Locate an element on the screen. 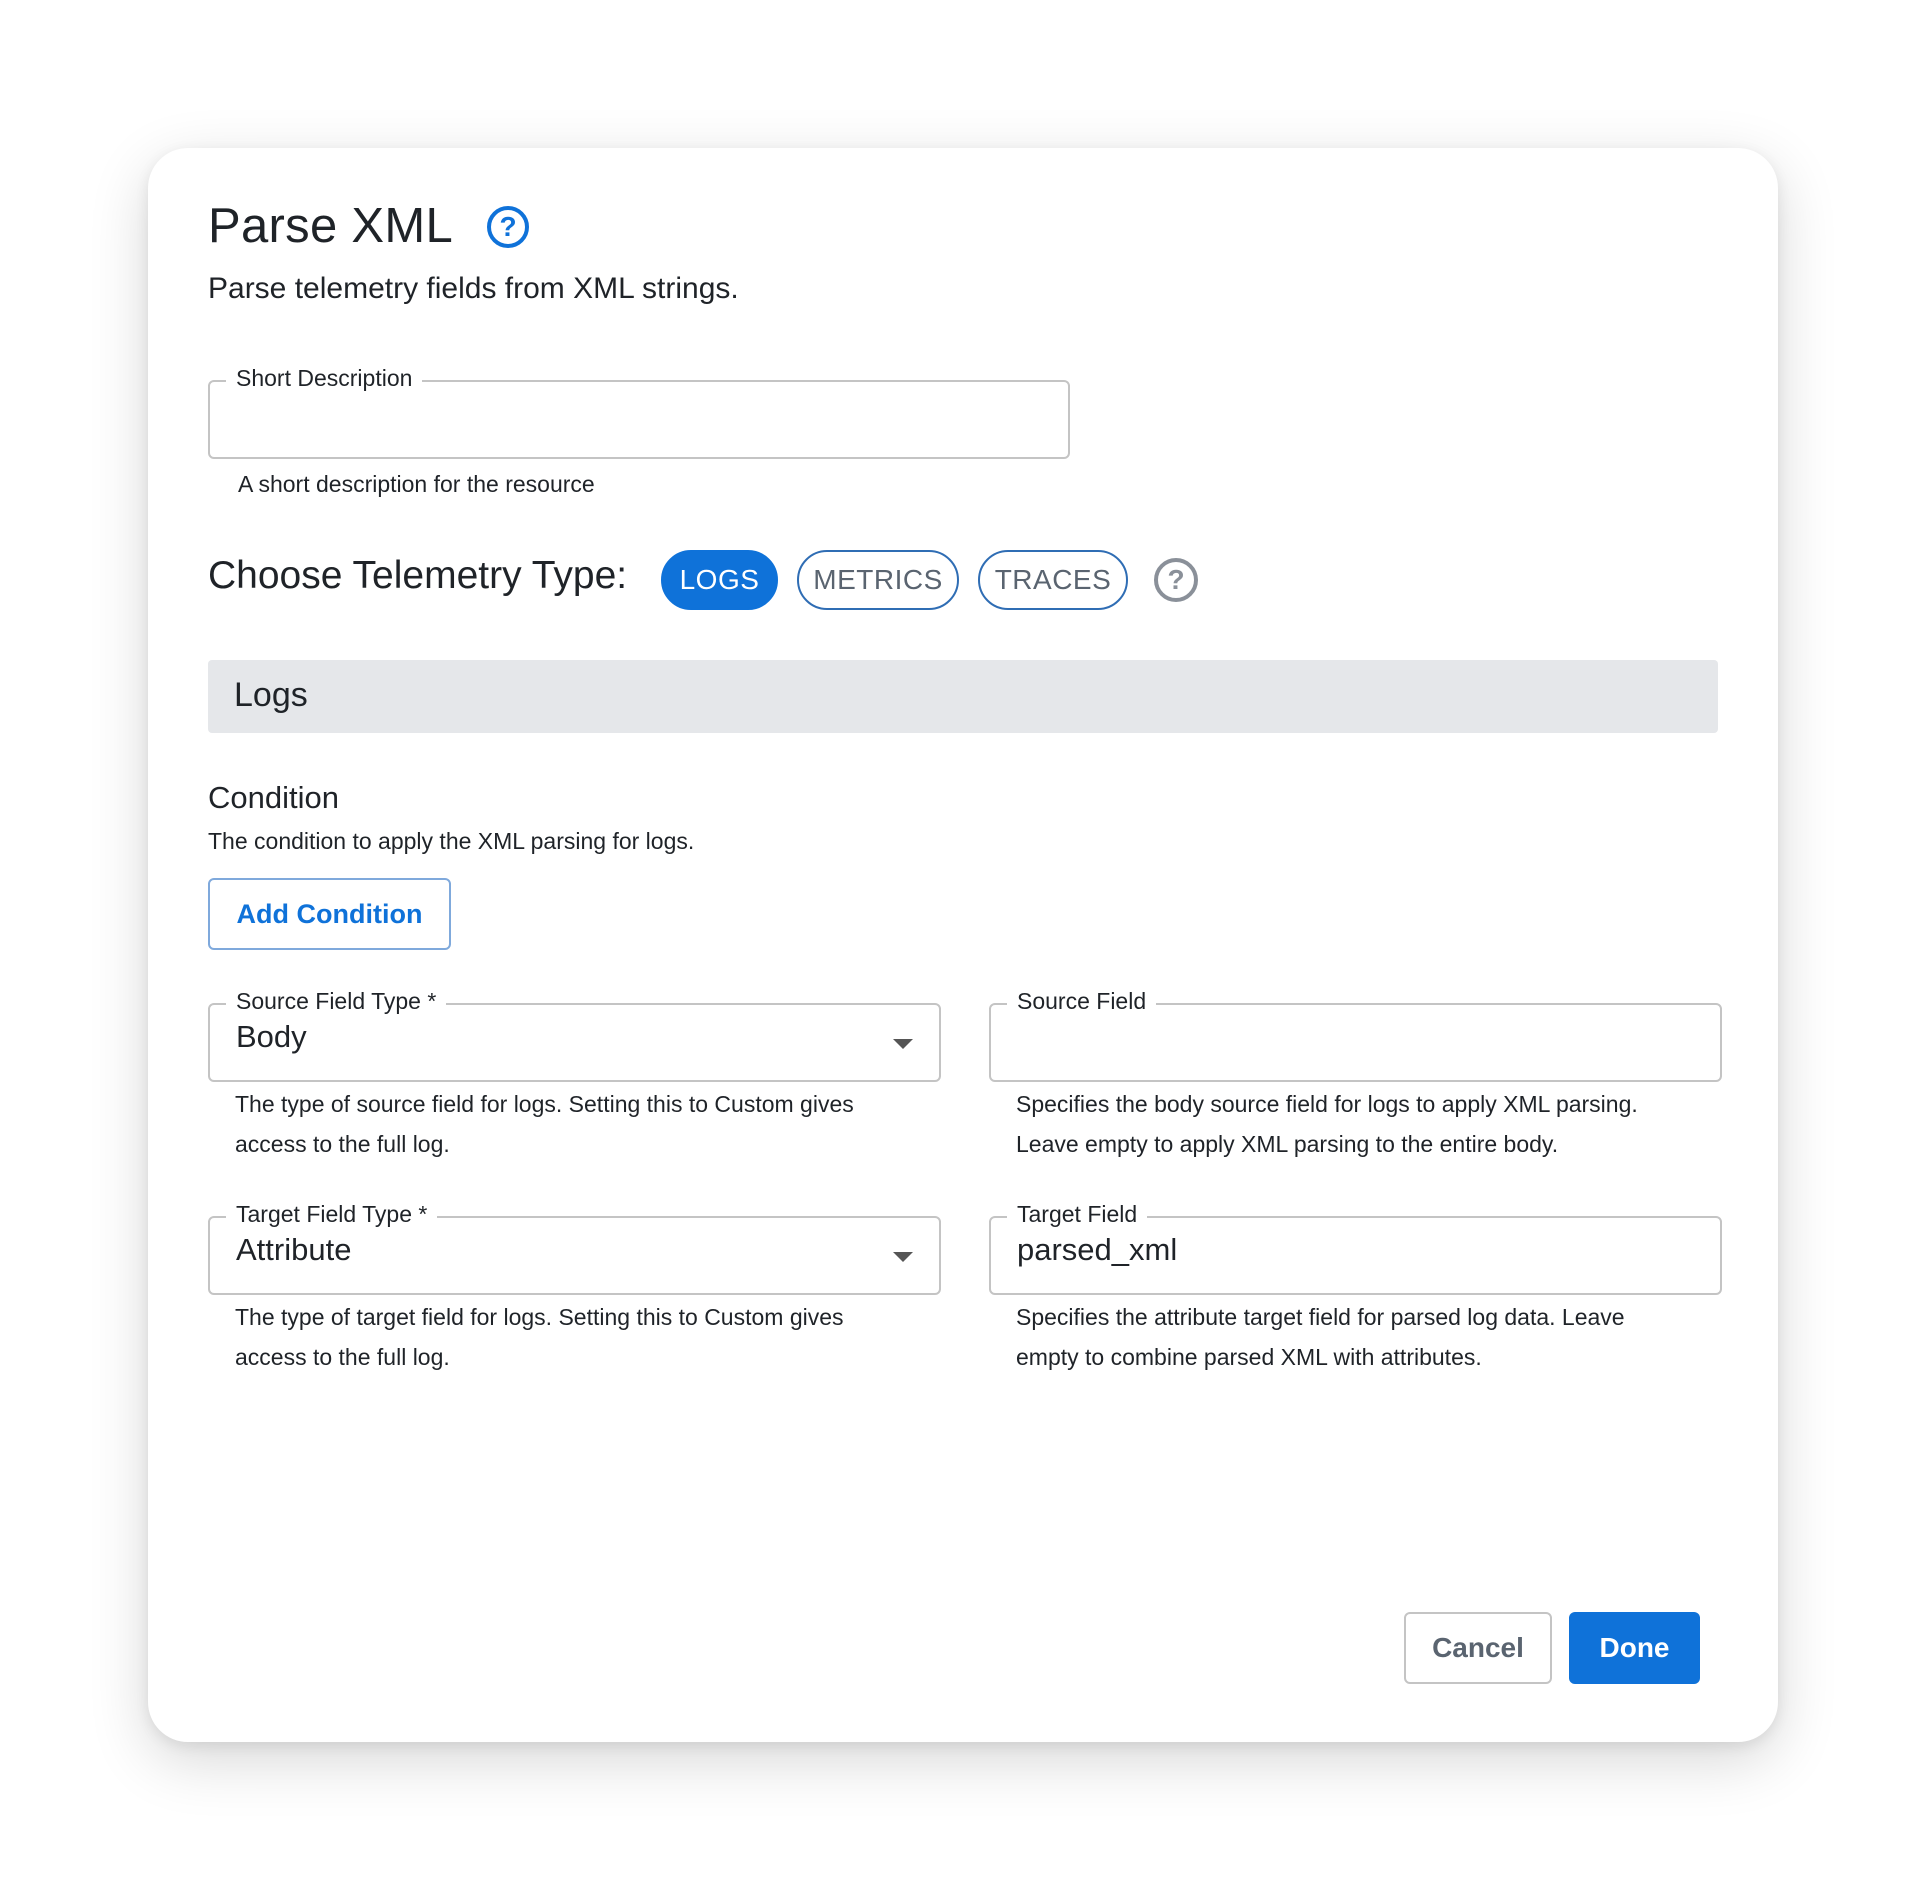 Image resolution: width=1920 pixels, height=1883 pixels. chip-traces: TRACES is located at coordinates (1053, 580).